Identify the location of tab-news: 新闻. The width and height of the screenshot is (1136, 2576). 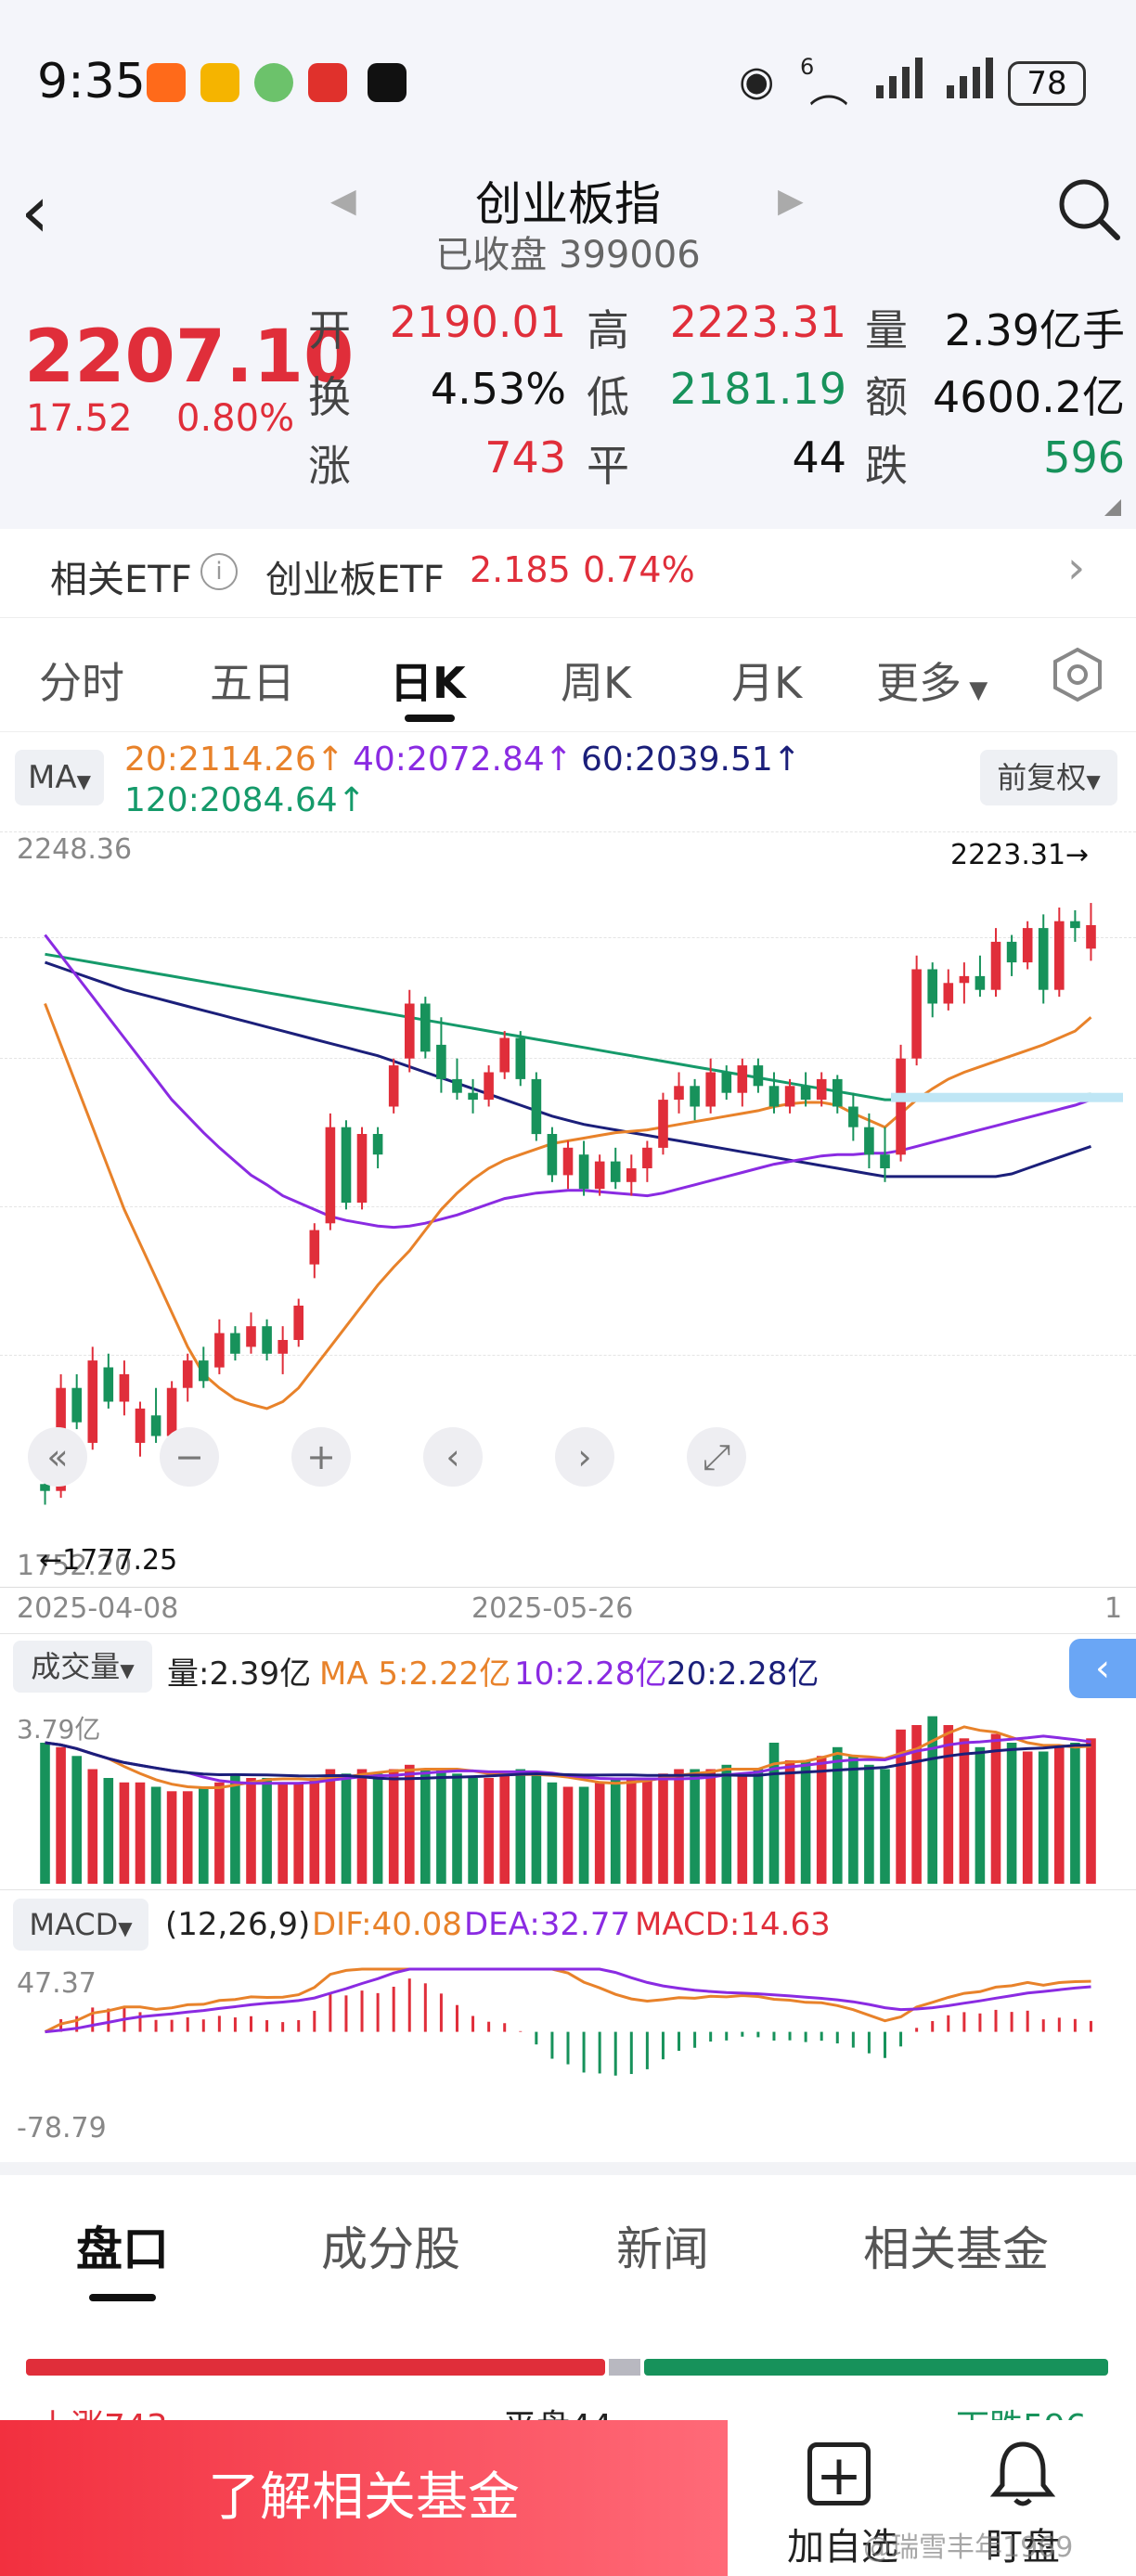
(662, 2246).